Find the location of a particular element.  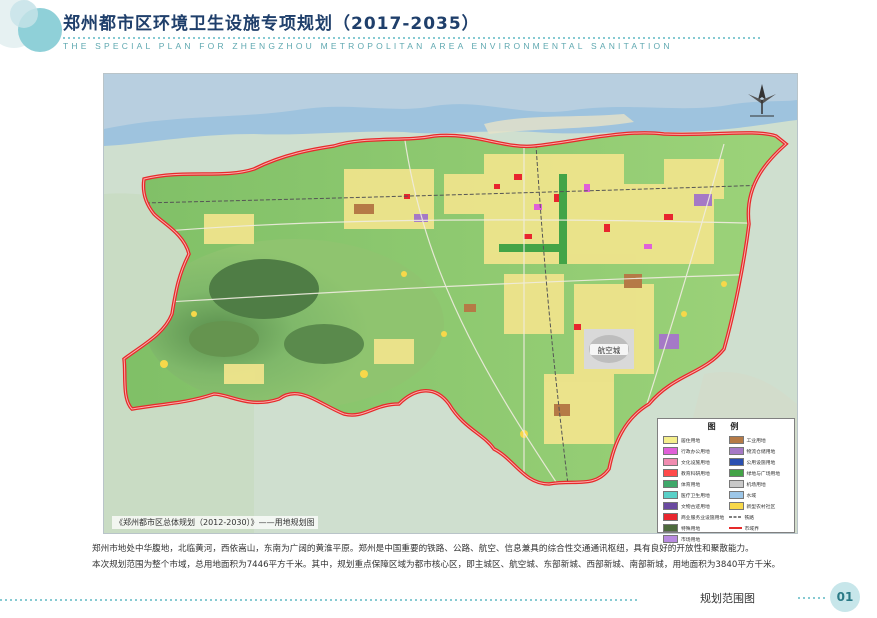

footer-dotted-line is located at coordinates (320, 600).